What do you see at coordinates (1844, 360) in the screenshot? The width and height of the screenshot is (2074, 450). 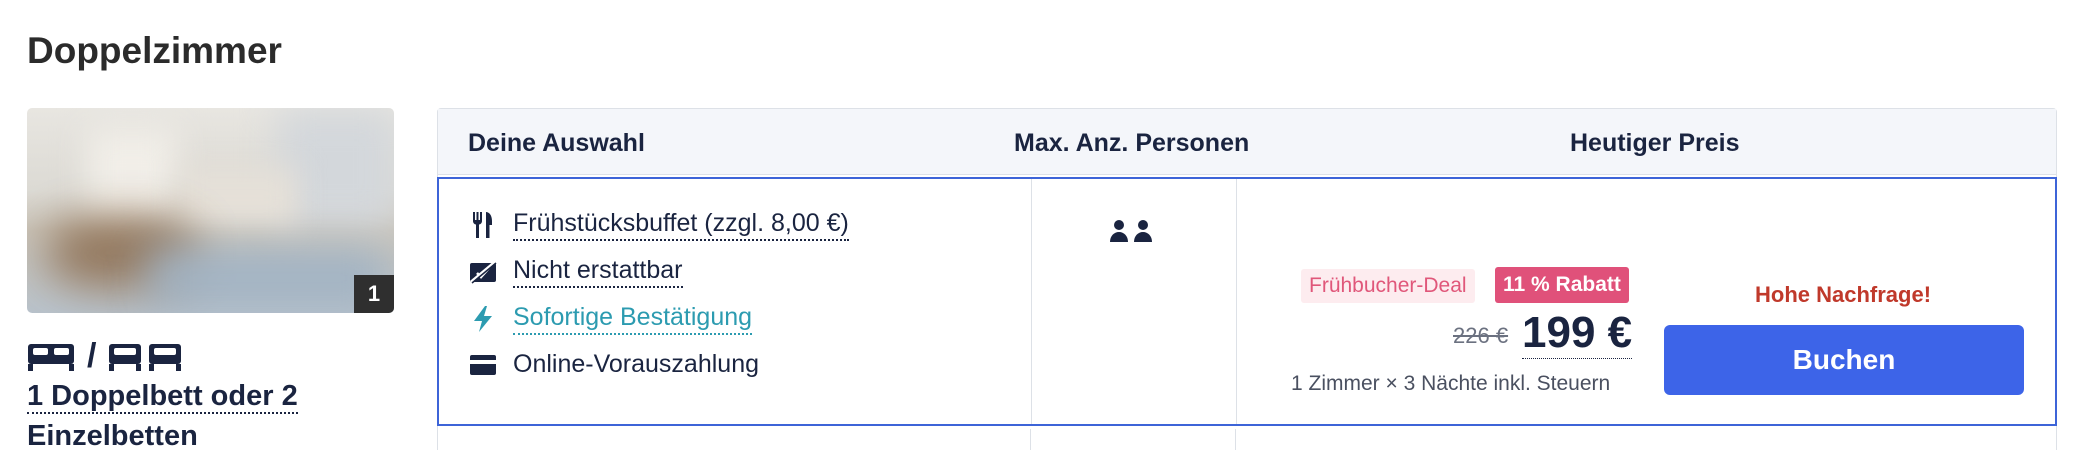 I see `book-button: Buchen` at bounding box center [1844, 360].